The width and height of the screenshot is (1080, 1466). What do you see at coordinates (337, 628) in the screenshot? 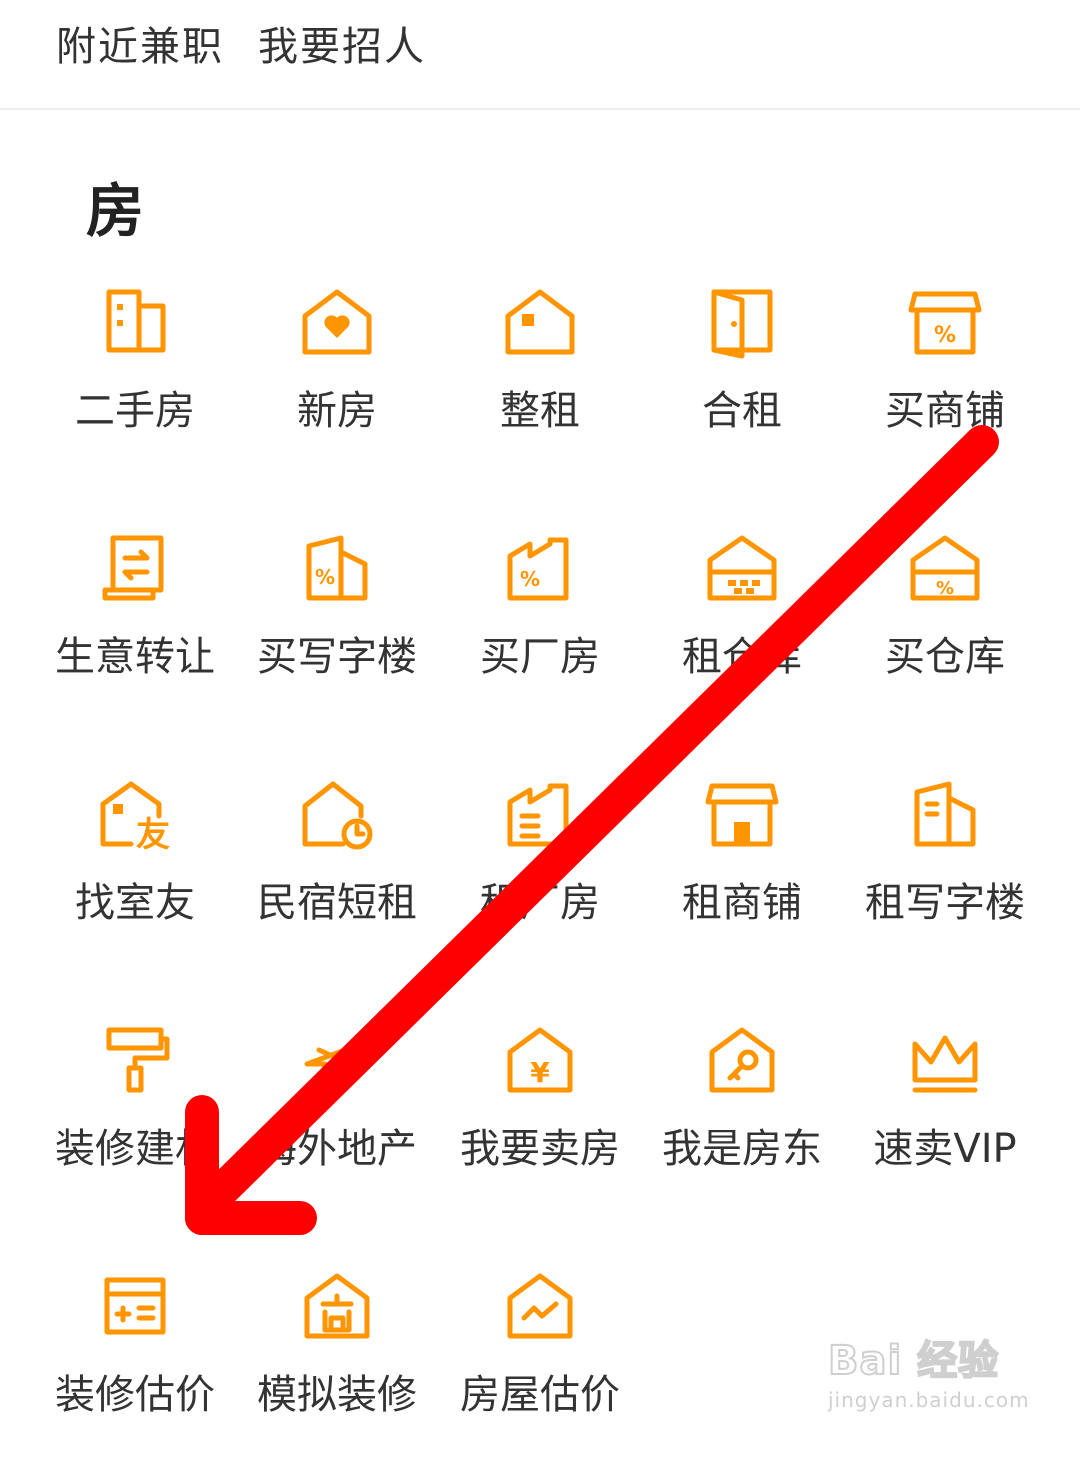
I see `grid-item: % 买写字楼` at bounding box center [337, 628].